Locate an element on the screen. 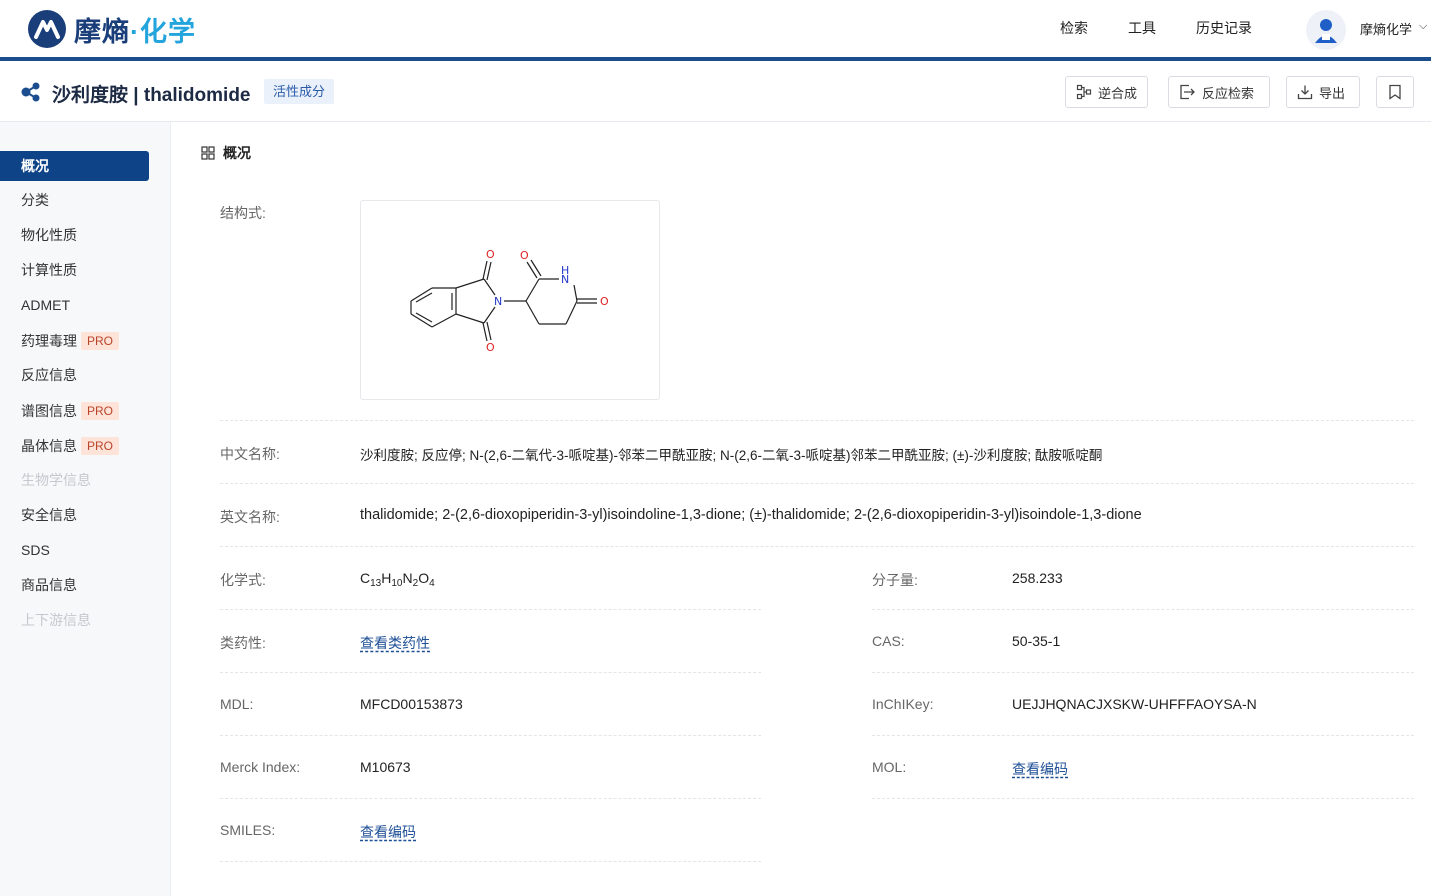 The width and height of the screenshot is (1431, 896). sidebar-item-products: 商品信息 is located at coordinates (74, 585).